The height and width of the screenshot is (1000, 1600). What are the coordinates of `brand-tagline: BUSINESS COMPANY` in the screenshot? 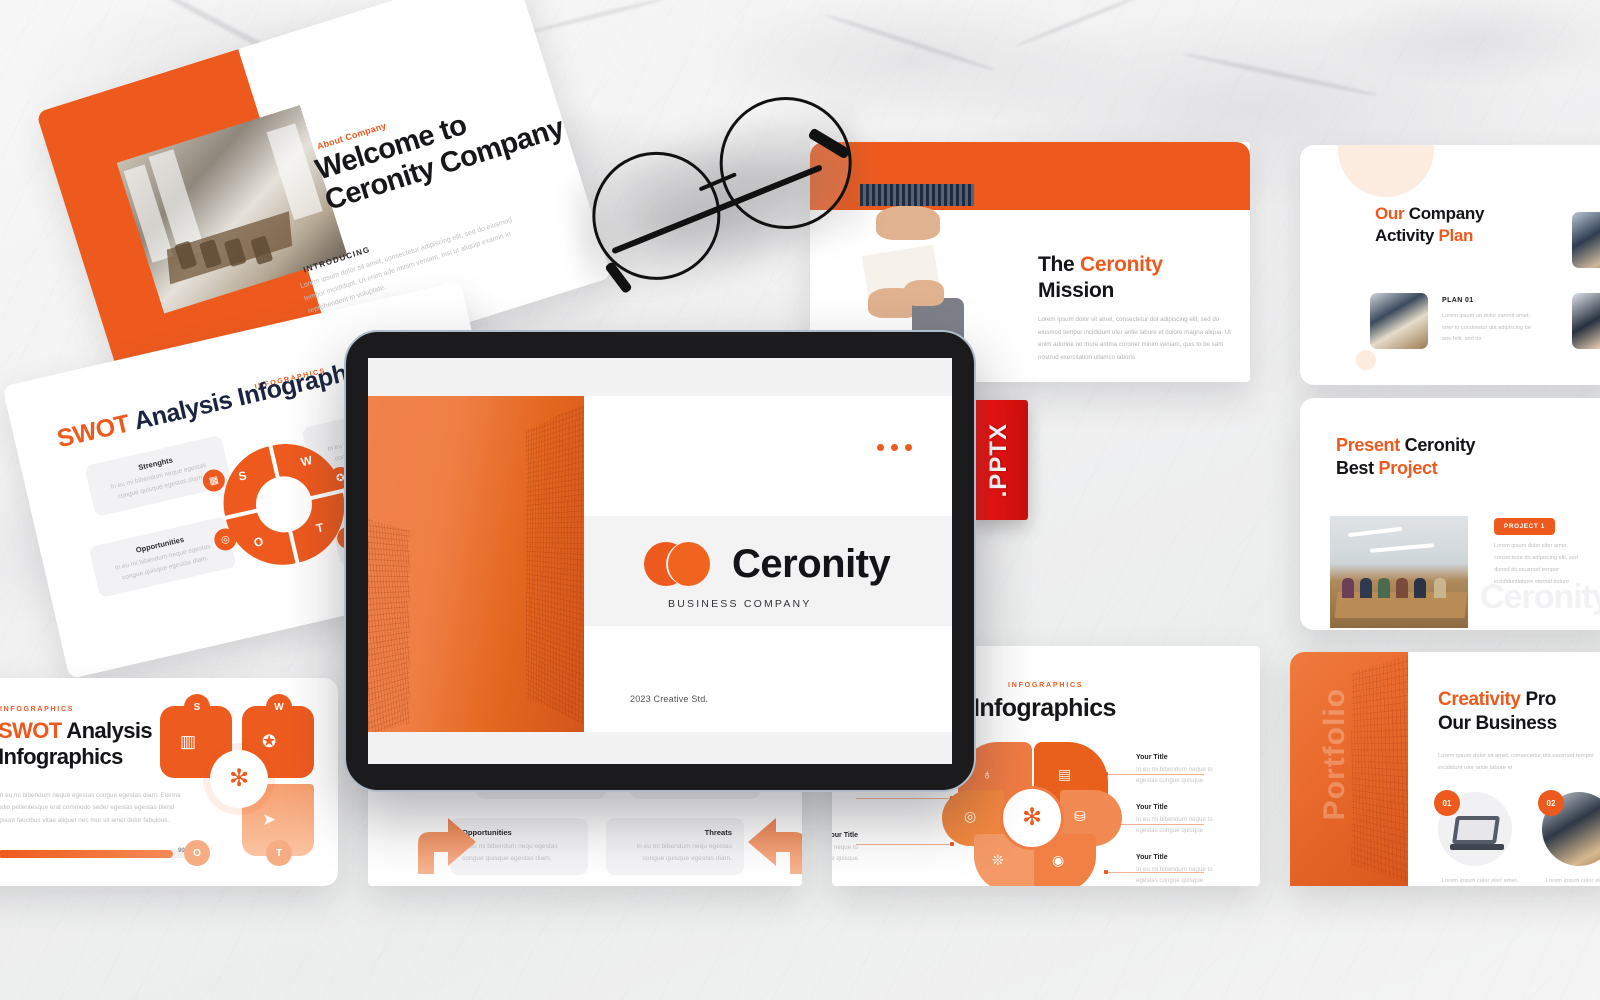 It's located at (740, 604).